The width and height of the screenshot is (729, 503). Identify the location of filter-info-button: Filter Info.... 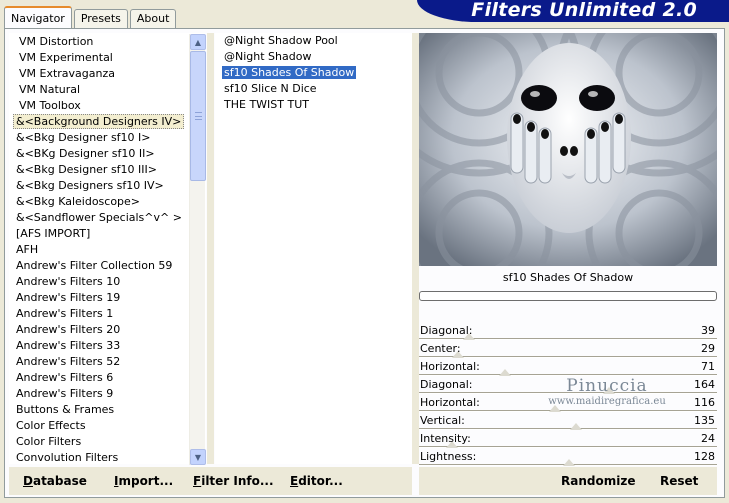
(233, 481).